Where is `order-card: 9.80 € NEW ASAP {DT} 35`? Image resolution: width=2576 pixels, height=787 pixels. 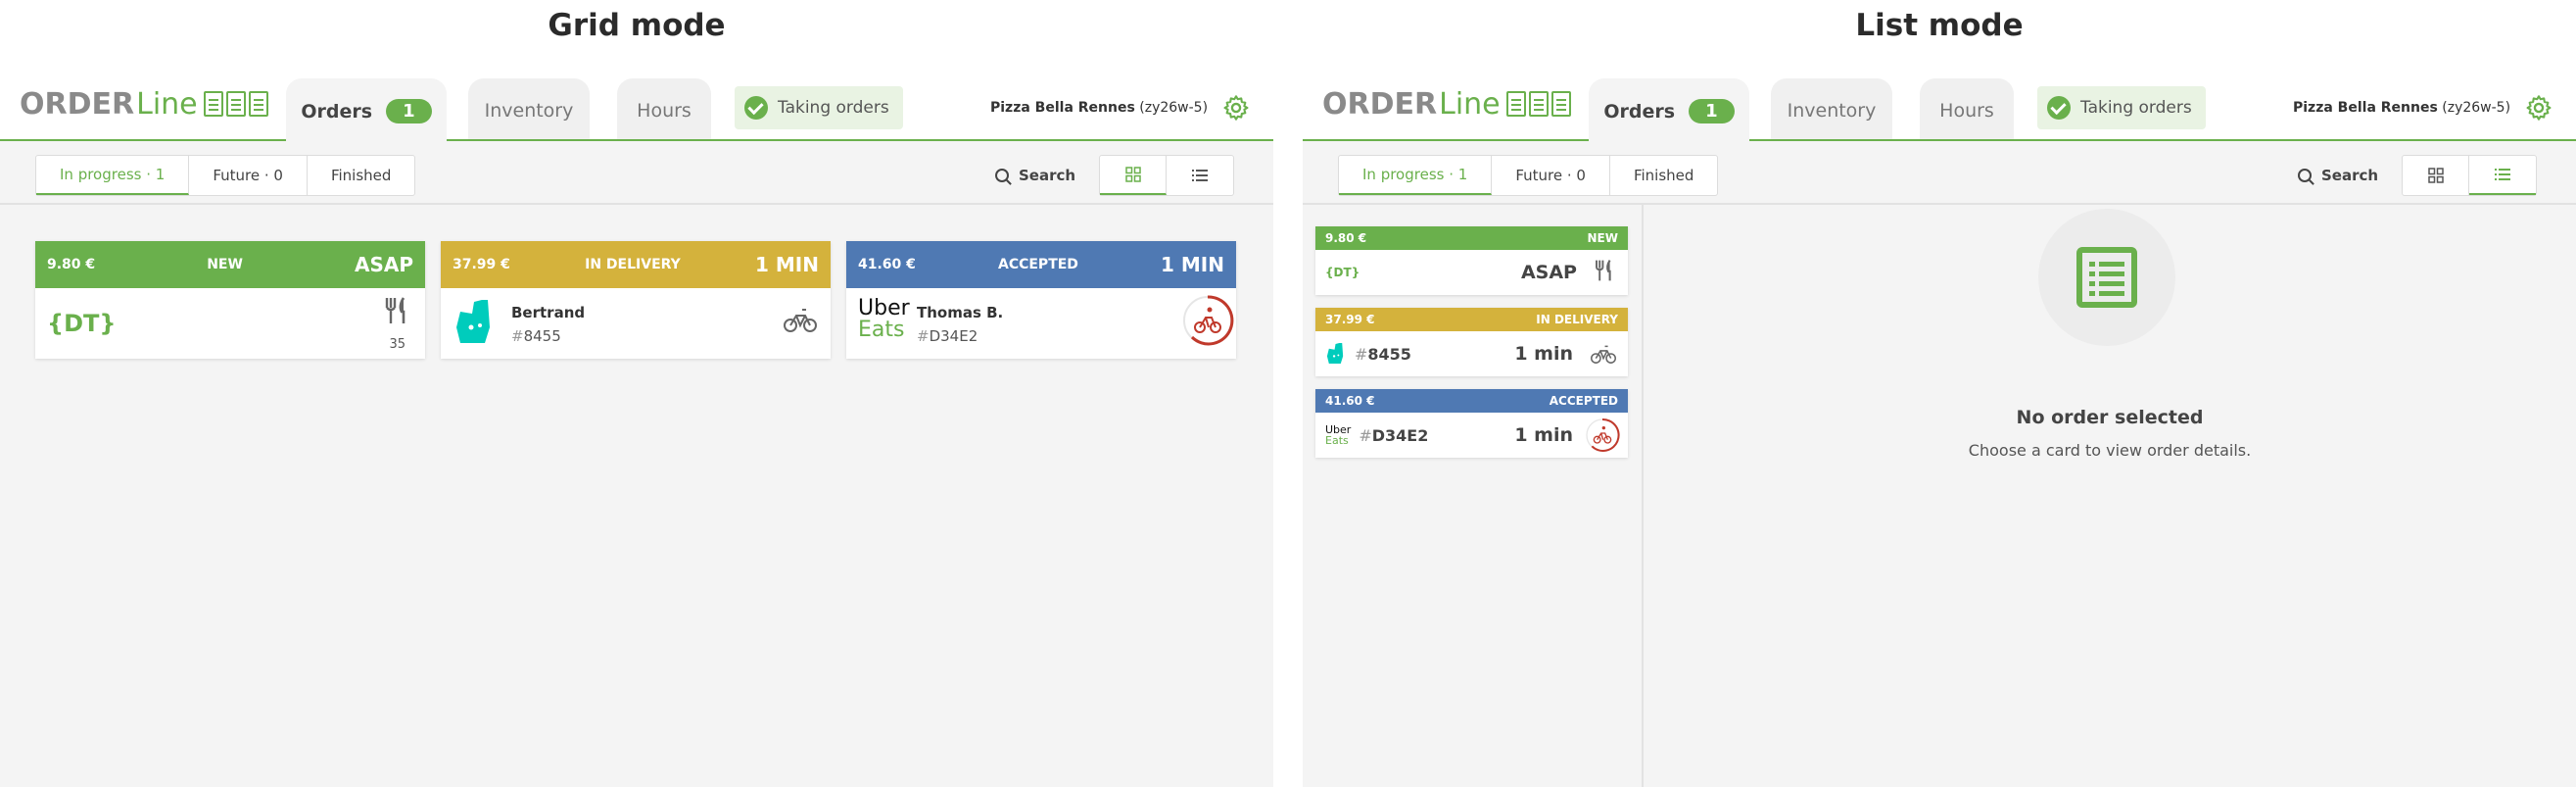
order-card: 9.80 € NEW ASAP {DT} 35 is located at coordinates (230, 300).